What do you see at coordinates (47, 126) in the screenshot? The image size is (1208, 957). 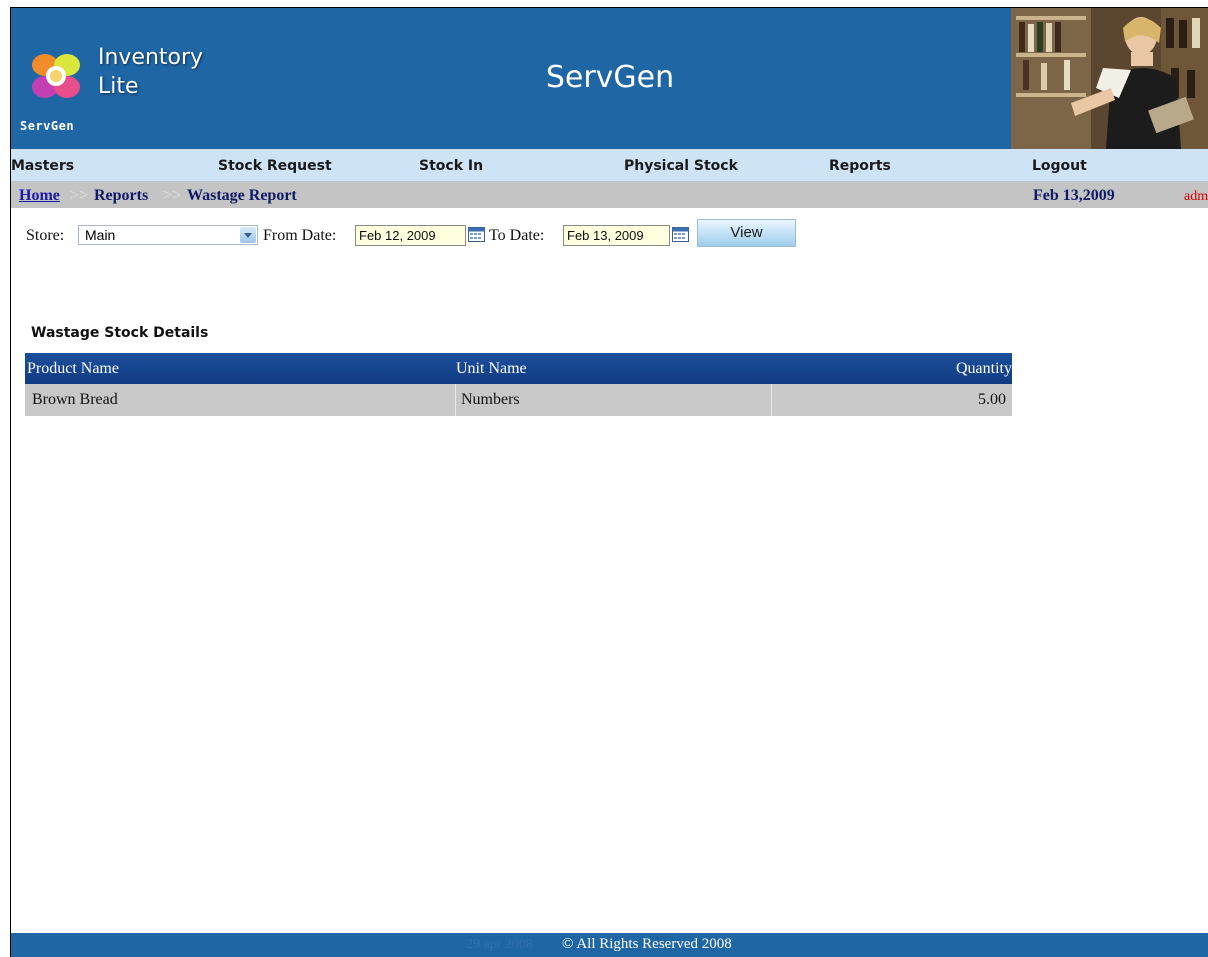 I see `logo-caption: ServGen` at bounding box center [47, 126].